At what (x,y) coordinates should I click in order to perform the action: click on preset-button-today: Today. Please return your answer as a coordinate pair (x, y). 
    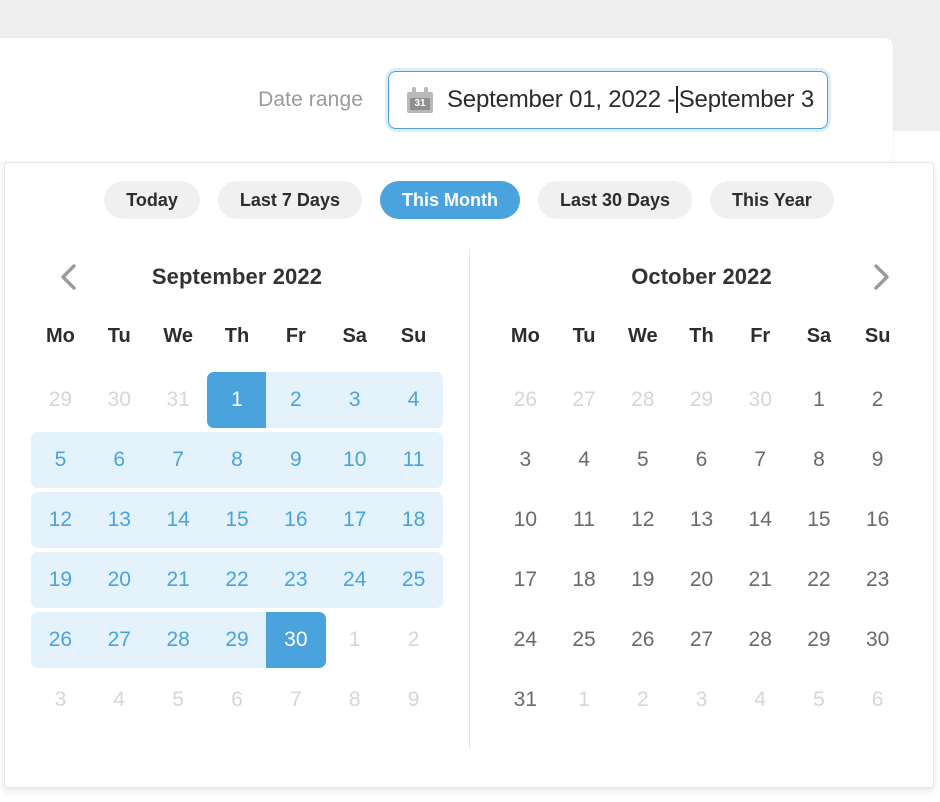
    Looking at the image, I should click on (152, 200).